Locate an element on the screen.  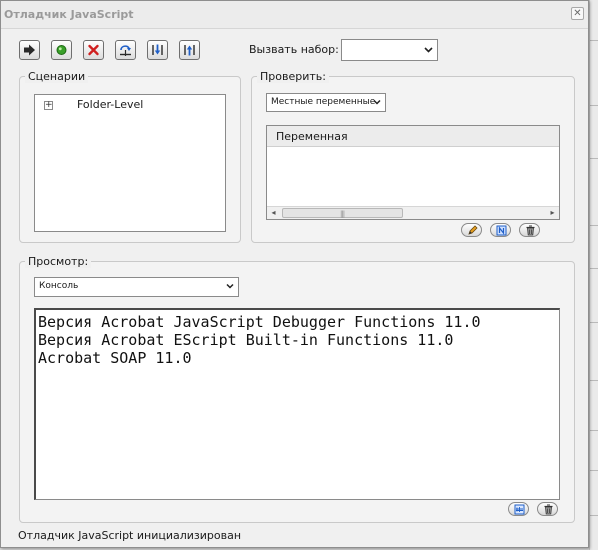
break-button is located at coordinates (61, 50).